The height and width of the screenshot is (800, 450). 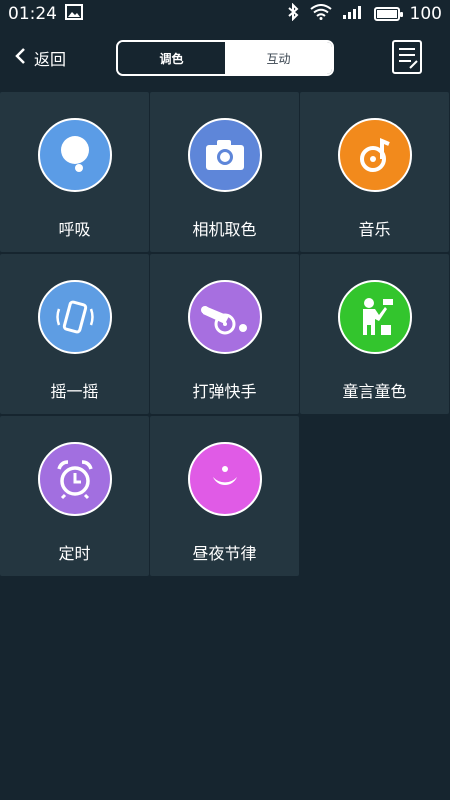 I want to click on feature-circadian: 昼夜节律, so click(x=224, y=496).